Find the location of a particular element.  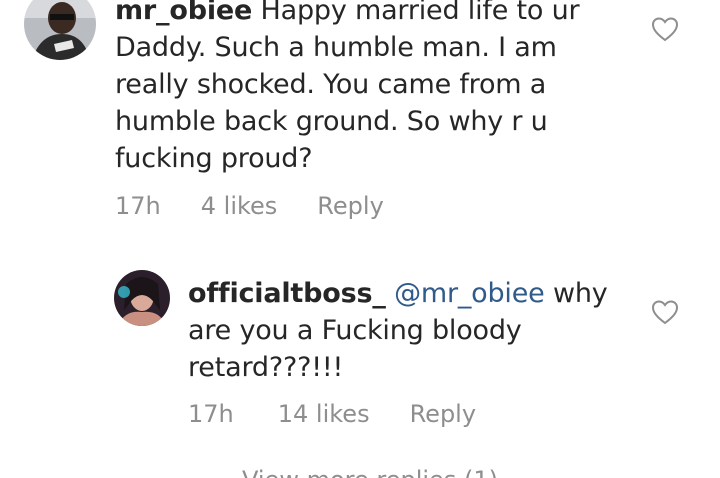

comment-username: mr_obiee is located at coordinates (183, 13).